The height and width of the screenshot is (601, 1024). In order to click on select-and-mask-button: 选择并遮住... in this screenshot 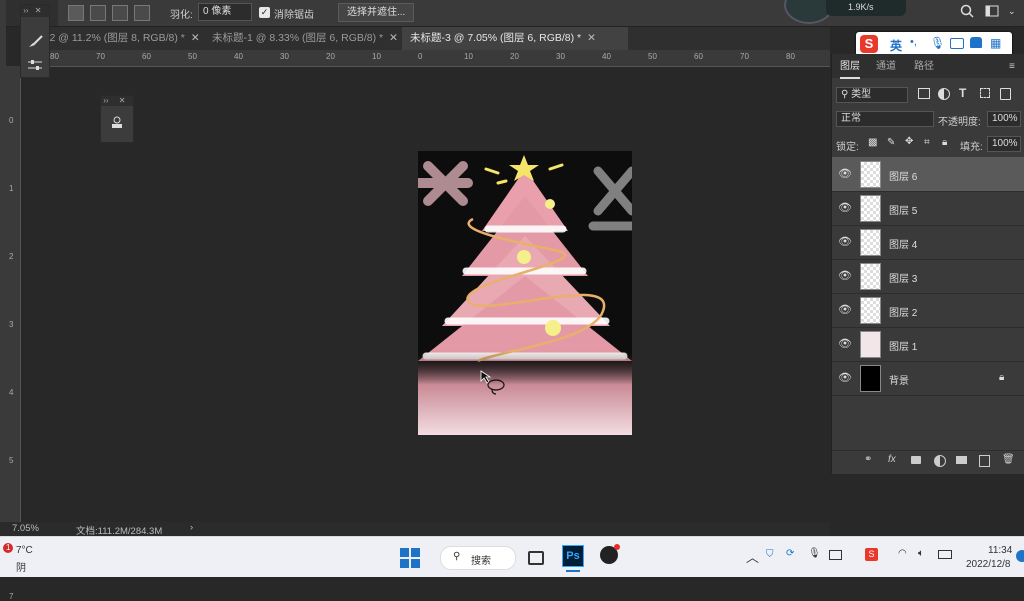, I will do `click(376, 12)`.